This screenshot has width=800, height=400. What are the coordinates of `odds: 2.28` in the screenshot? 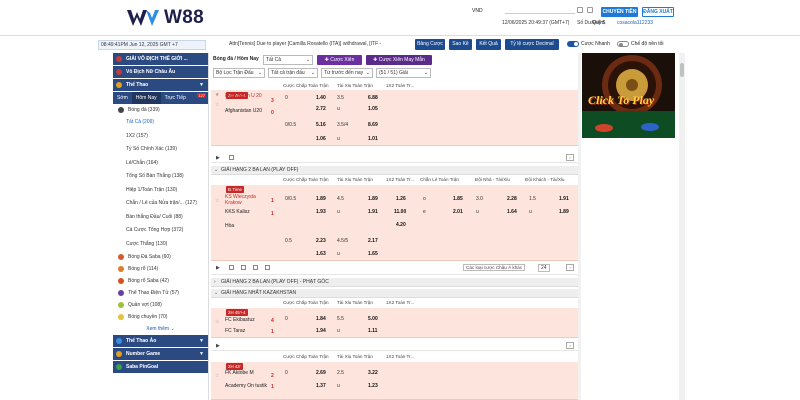 It's located at (512, 199).